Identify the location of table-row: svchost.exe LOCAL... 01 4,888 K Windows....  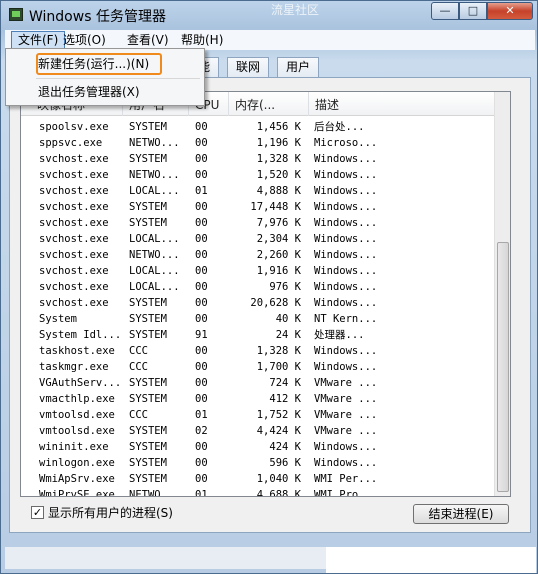
(258, 191).